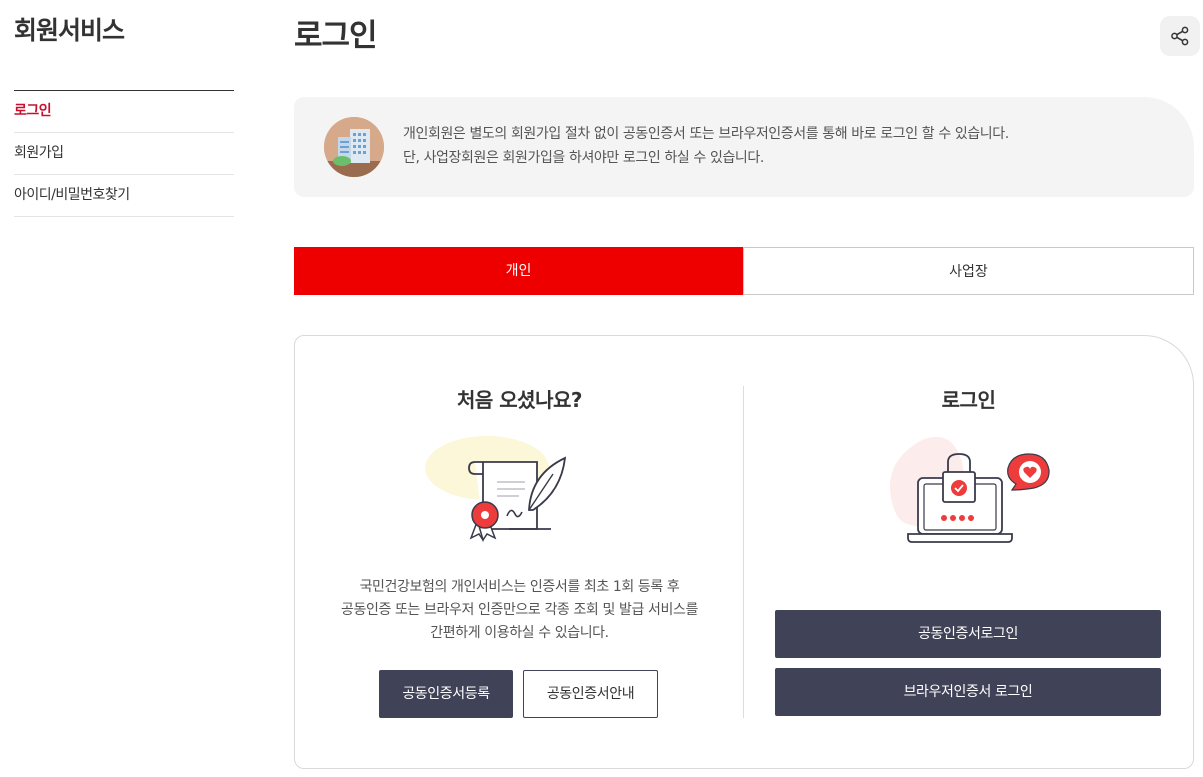 This screenshot has height=777, width=1203. What do you see at coordinates (124, 154) in the screenshot?
I see `sidebar-item-join: 회원가입` at bounding box center [124, 154].